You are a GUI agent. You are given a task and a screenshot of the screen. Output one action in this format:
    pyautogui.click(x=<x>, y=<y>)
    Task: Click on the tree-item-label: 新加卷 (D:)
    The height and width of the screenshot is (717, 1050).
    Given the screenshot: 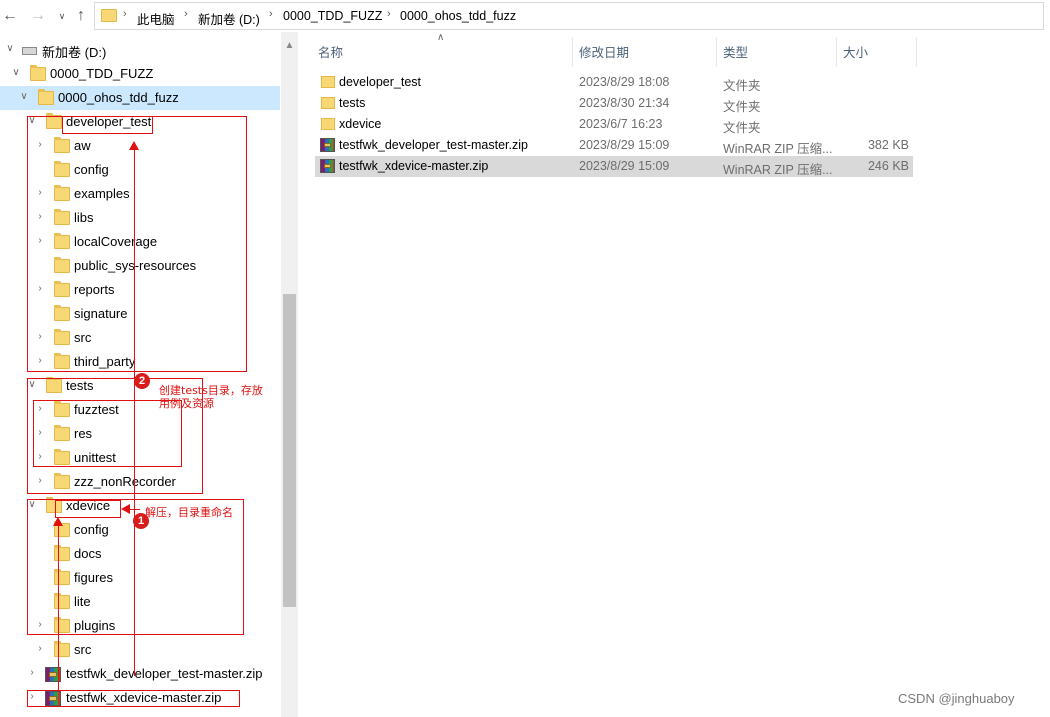 What is the action you would take?
    pyautogui.click(x=74, y=52)
    